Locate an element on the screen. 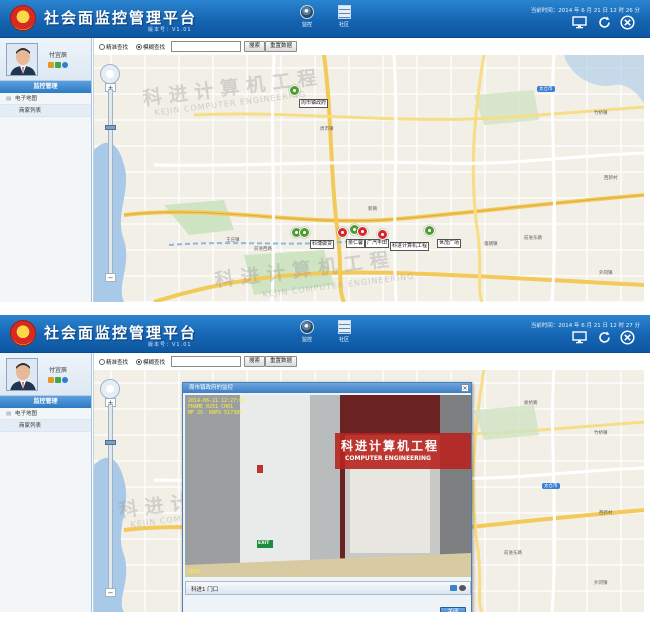 Image resolution: width=650 pixels, height=641 pixels. dialog-close-button: 关闭 is located at coordinates (453, 609).